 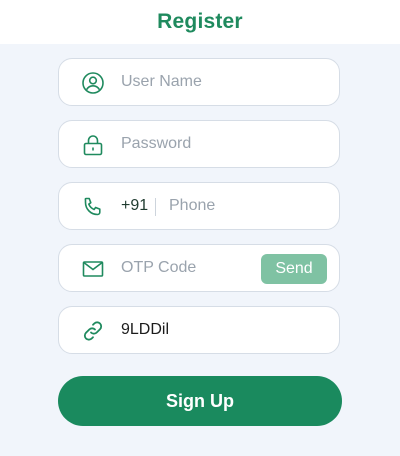 What do you see at coordinates (93, 331) in the screenshot?
I see `link-icon` at bounding box center [93, 331].